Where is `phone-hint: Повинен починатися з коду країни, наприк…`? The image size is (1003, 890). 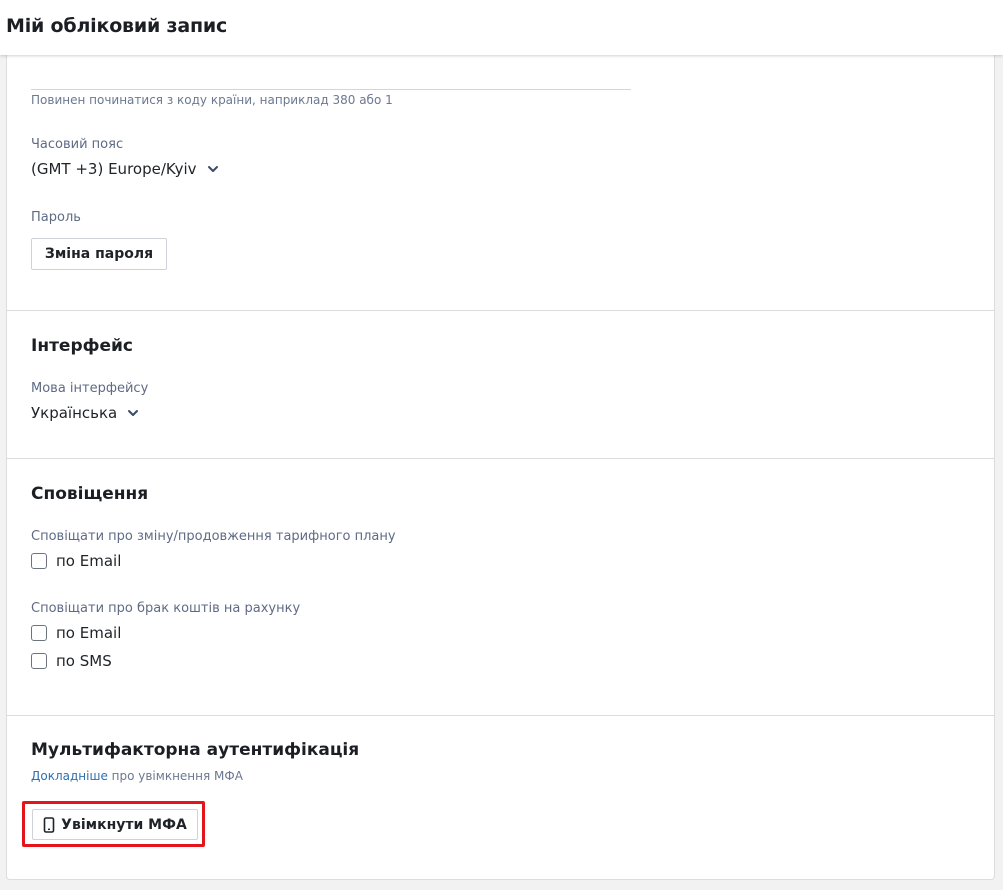 phone-hint: Повинен починатися з коду країни, наприк… is located at coordinates (212, 100).